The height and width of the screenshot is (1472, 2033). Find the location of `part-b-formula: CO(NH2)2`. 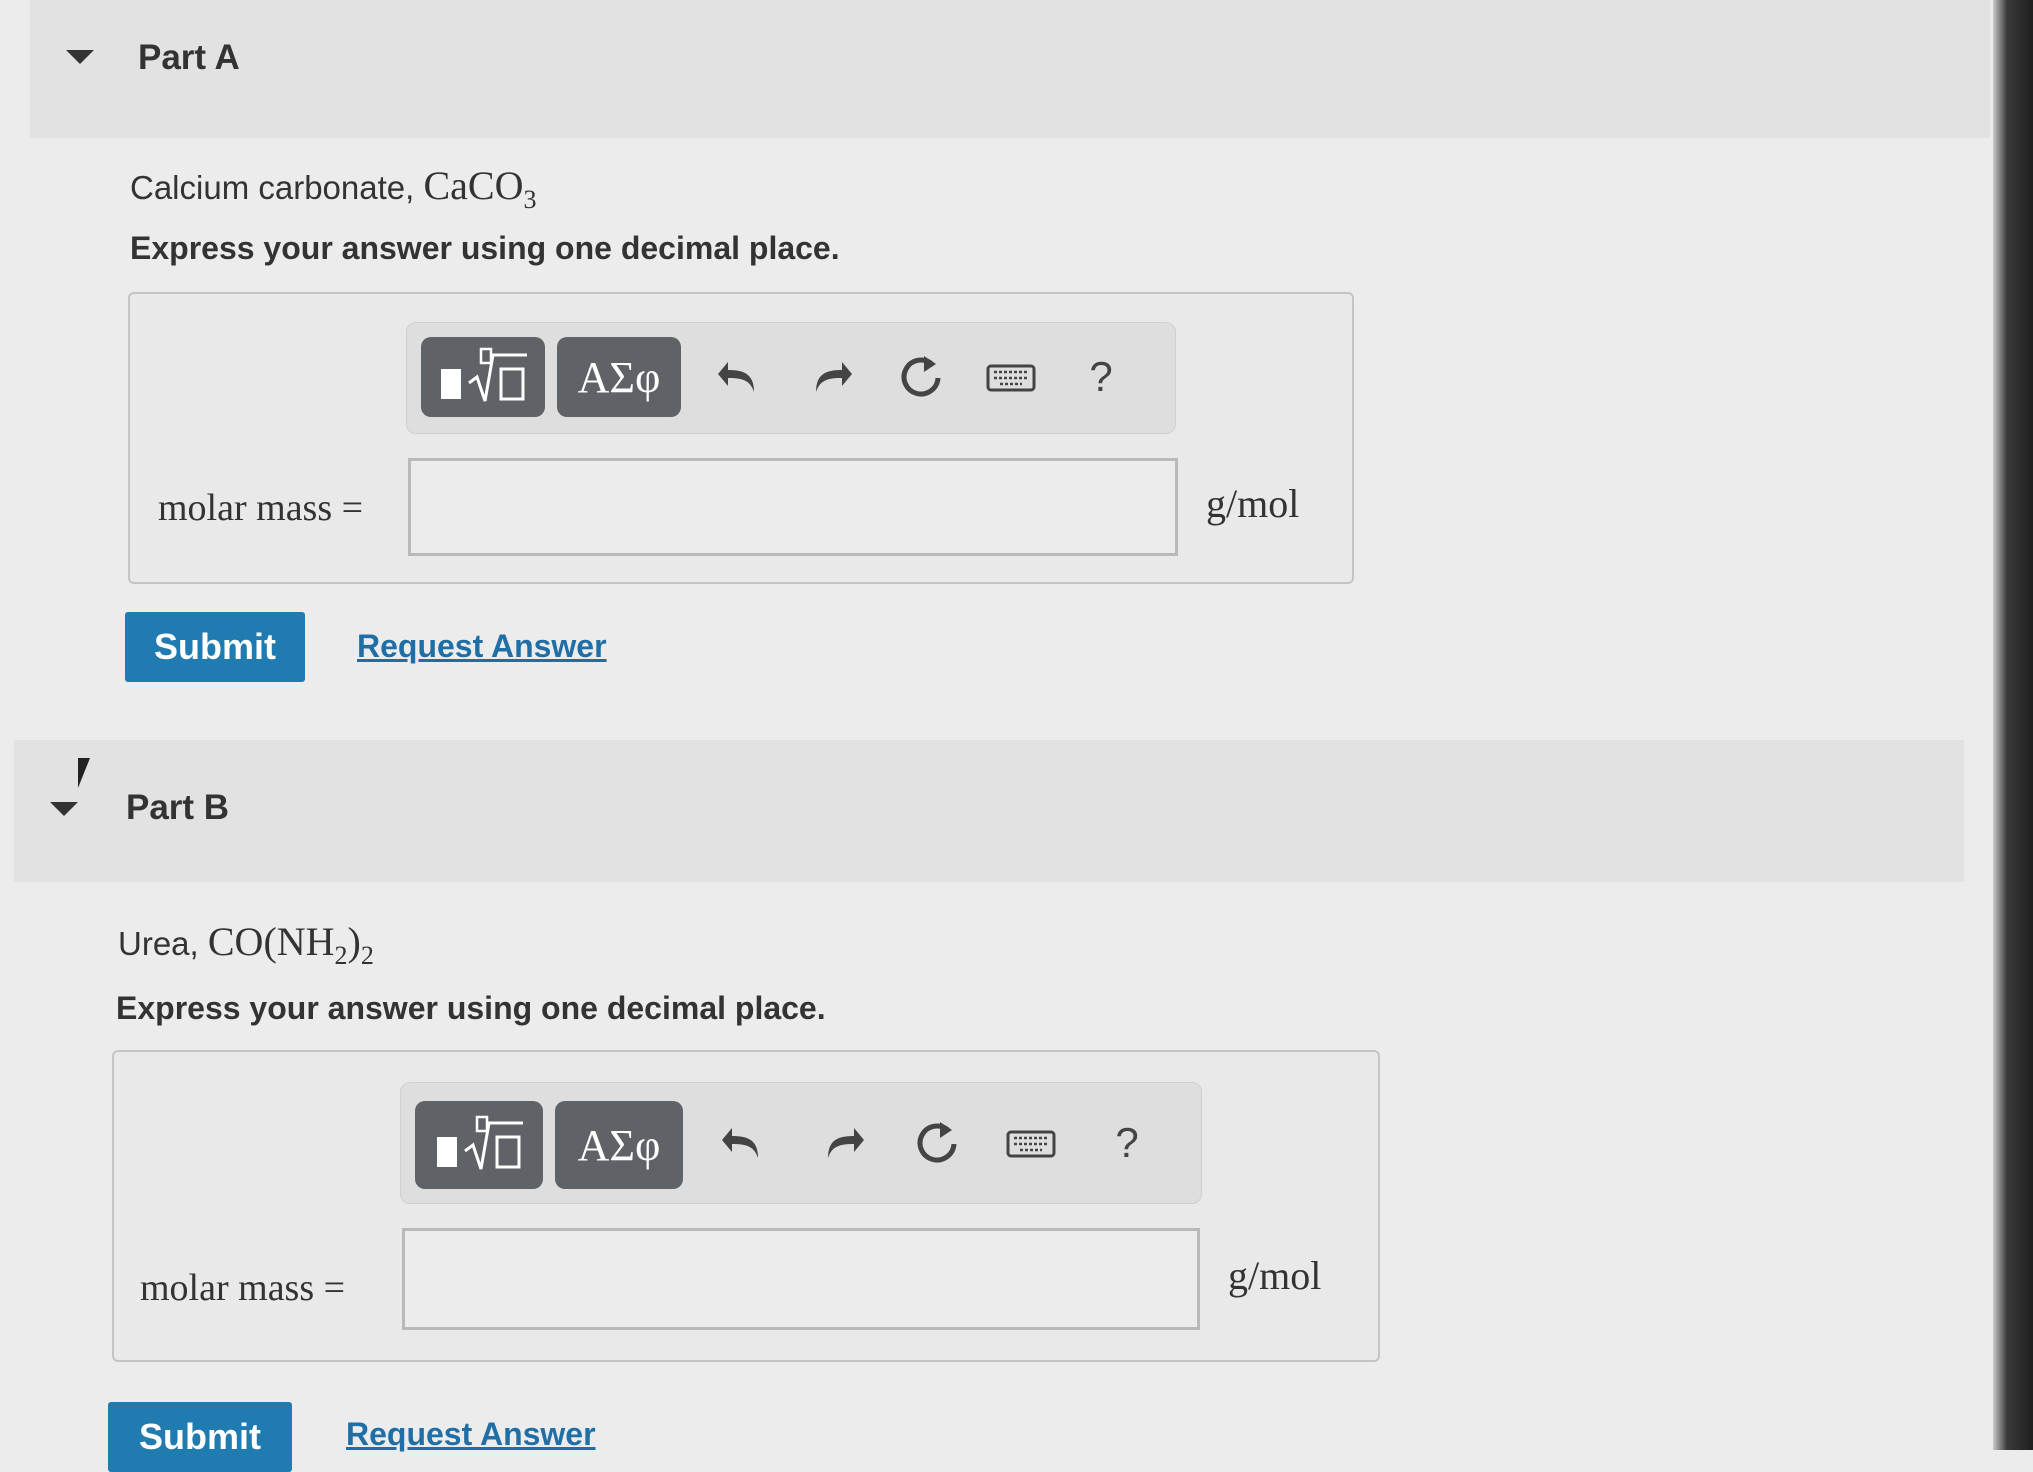

part-b-formula: CO(NH2)2 is located at coordinates (290, 944).